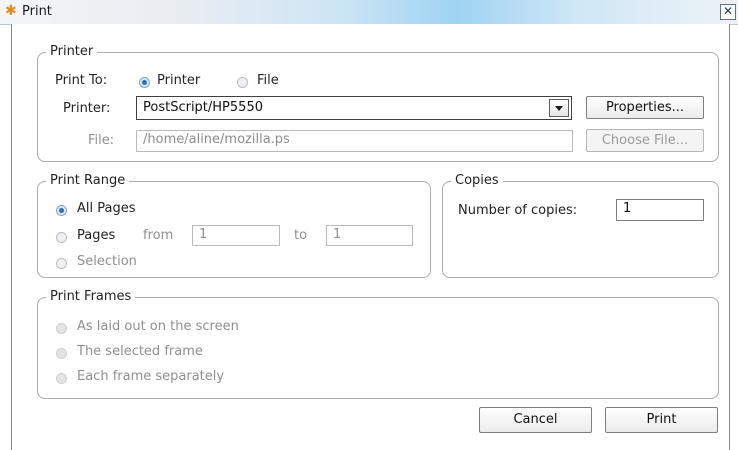  I want to click on frames-selected-frame-radio, so click(61, 353).